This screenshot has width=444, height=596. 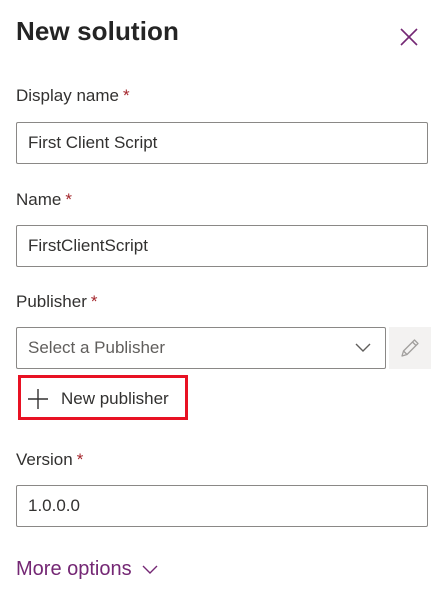 I want to click on panel-title: New solution, so click(x=97, y=31).